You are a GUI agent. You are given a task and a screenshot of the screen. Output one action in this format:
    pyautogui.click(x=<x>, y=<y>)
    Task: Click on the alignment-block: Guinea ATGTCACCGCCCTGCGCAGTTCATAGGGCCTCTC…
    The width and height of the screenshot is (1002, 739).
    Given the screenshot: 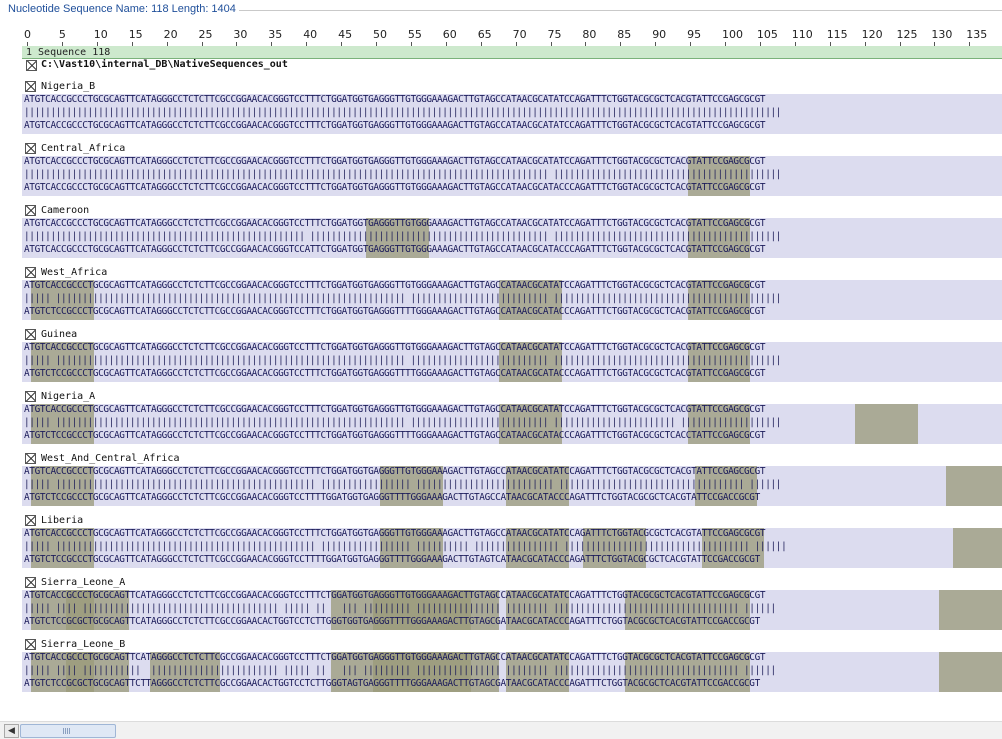 What is the action you would take?
    pyautogui.click(x=512, y=358)
    